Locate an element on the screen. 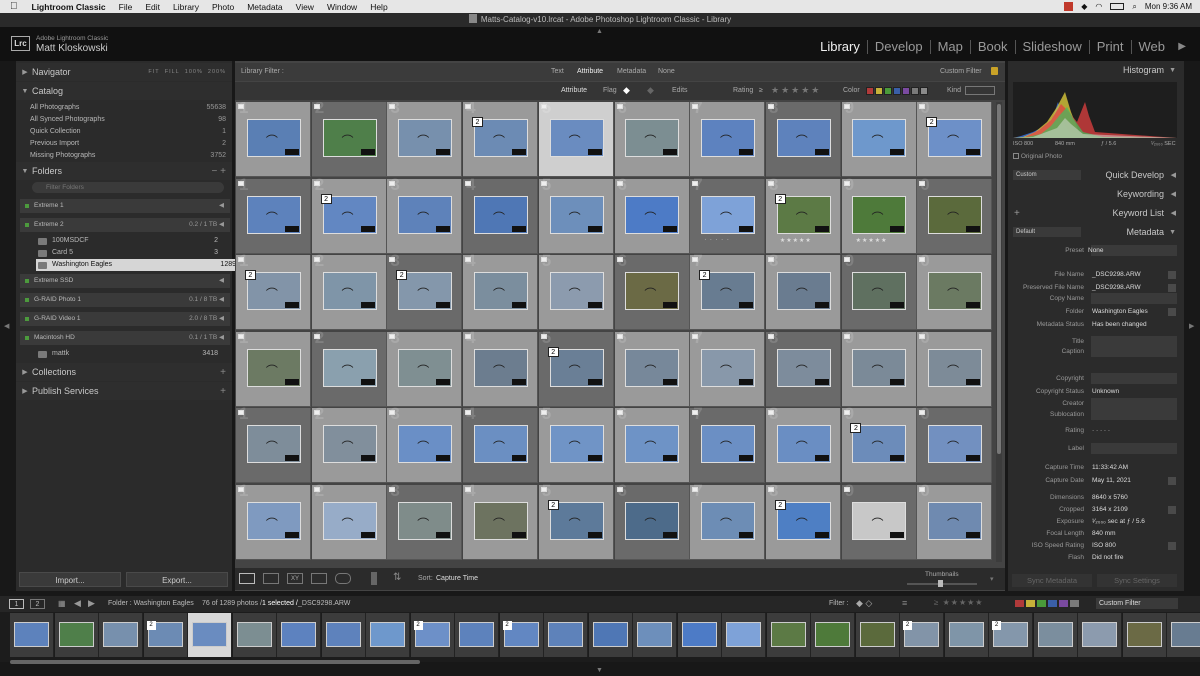 This screenshot has height=676, width=1200. module-print: Print is located at coordinates (1111, 47).